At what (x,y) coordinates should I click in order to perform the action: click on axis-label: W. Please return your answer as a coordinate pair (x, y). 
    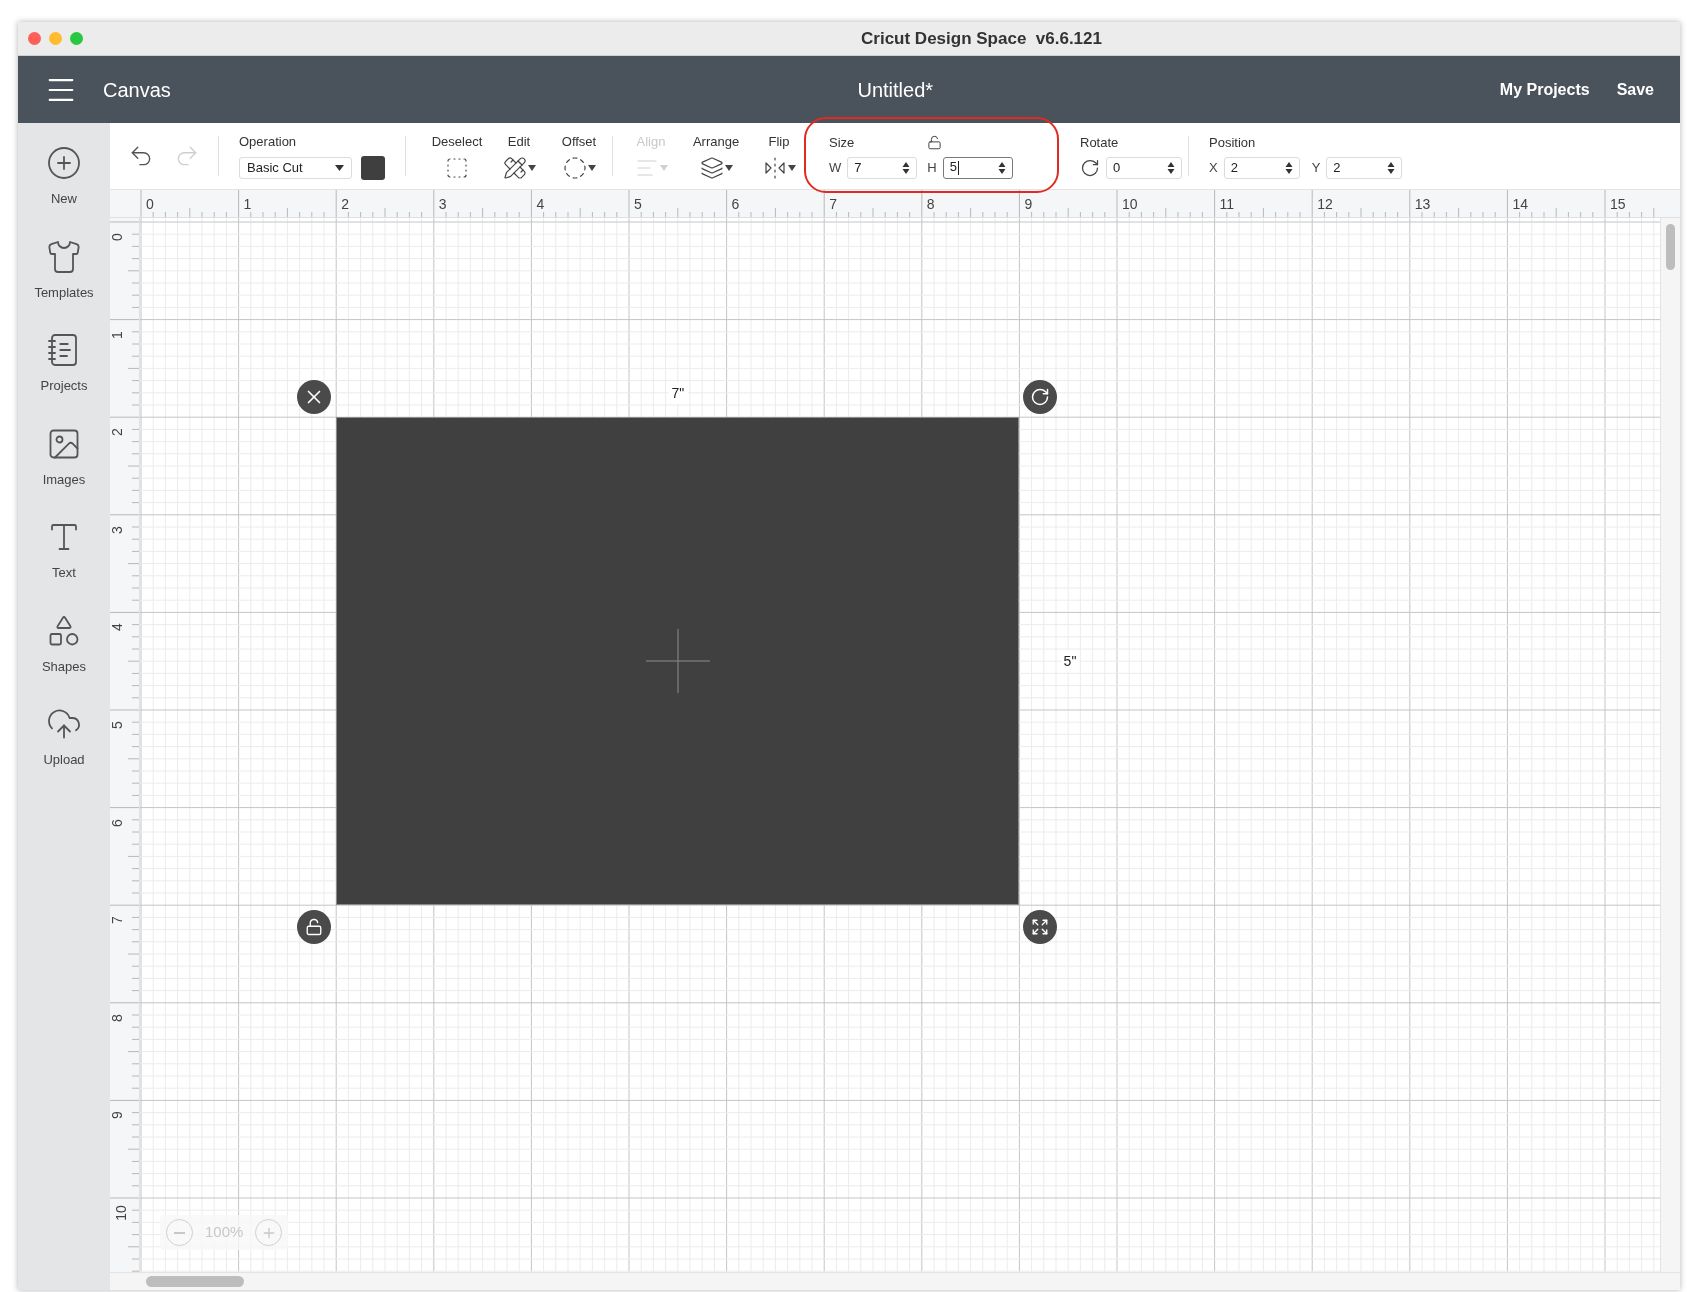
    Looking at the image, I should click on (835, 168).